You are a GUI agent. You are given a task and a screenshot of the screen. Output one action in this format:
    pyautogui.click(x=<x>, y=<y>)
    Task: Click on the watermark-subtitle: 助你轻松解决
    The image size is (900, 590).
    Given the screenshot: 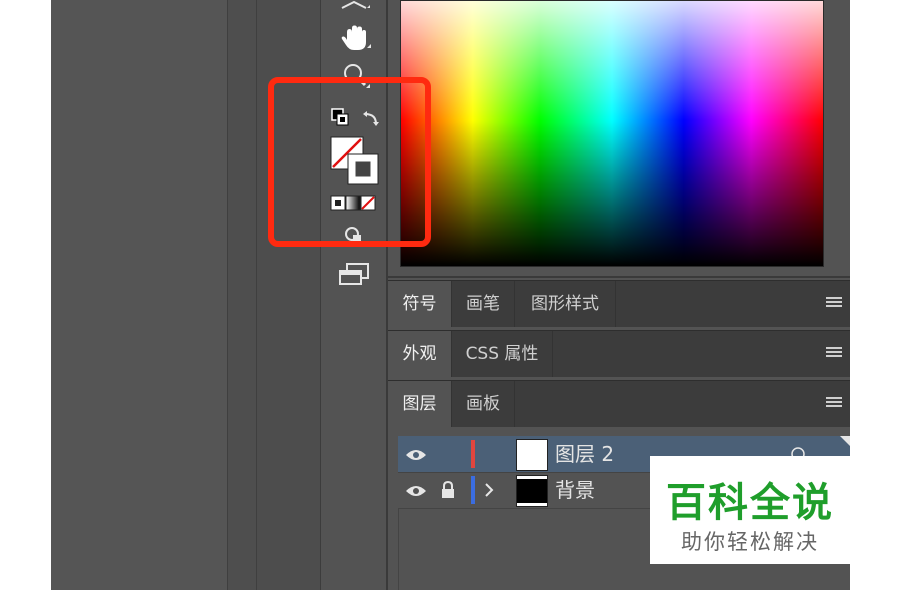 What is the action you would take?
    pyautogui.click(x=750, y=542)
    